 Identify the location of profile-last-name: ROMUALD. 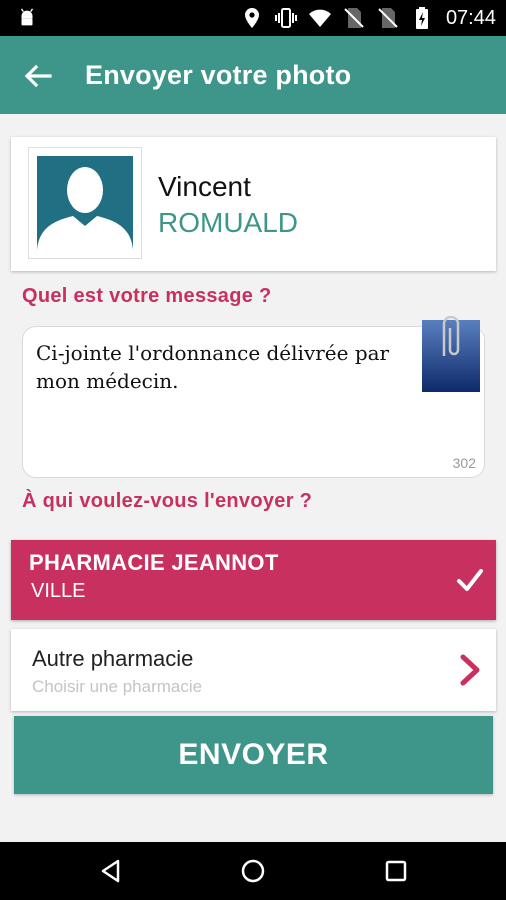
(228, 222).